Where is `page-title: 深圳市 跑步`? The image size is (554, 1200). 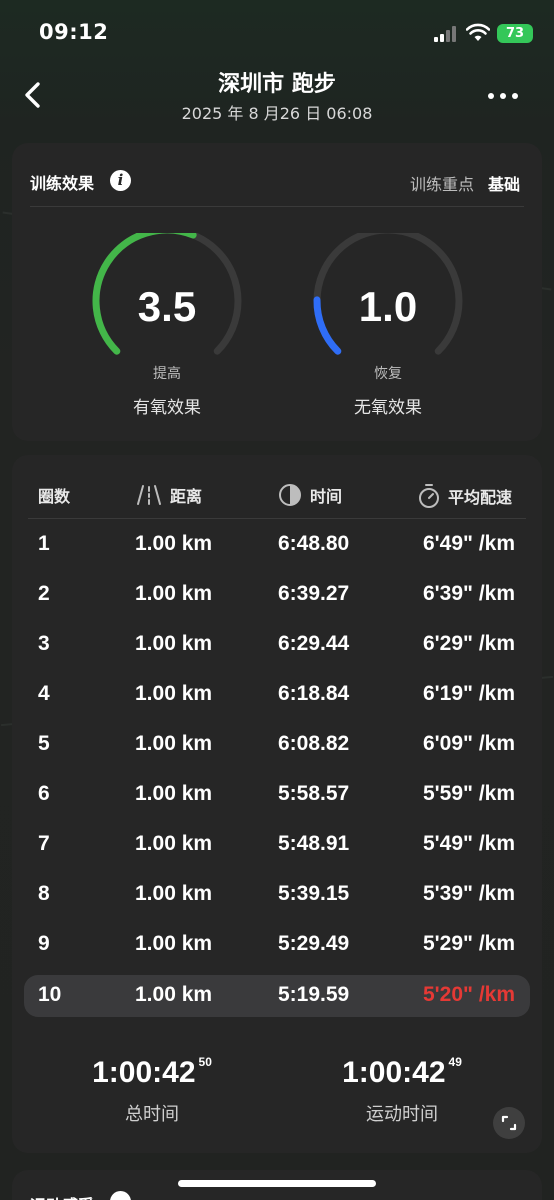 page-title: 深圳市 跑步 is located at coordinates (277, 84).